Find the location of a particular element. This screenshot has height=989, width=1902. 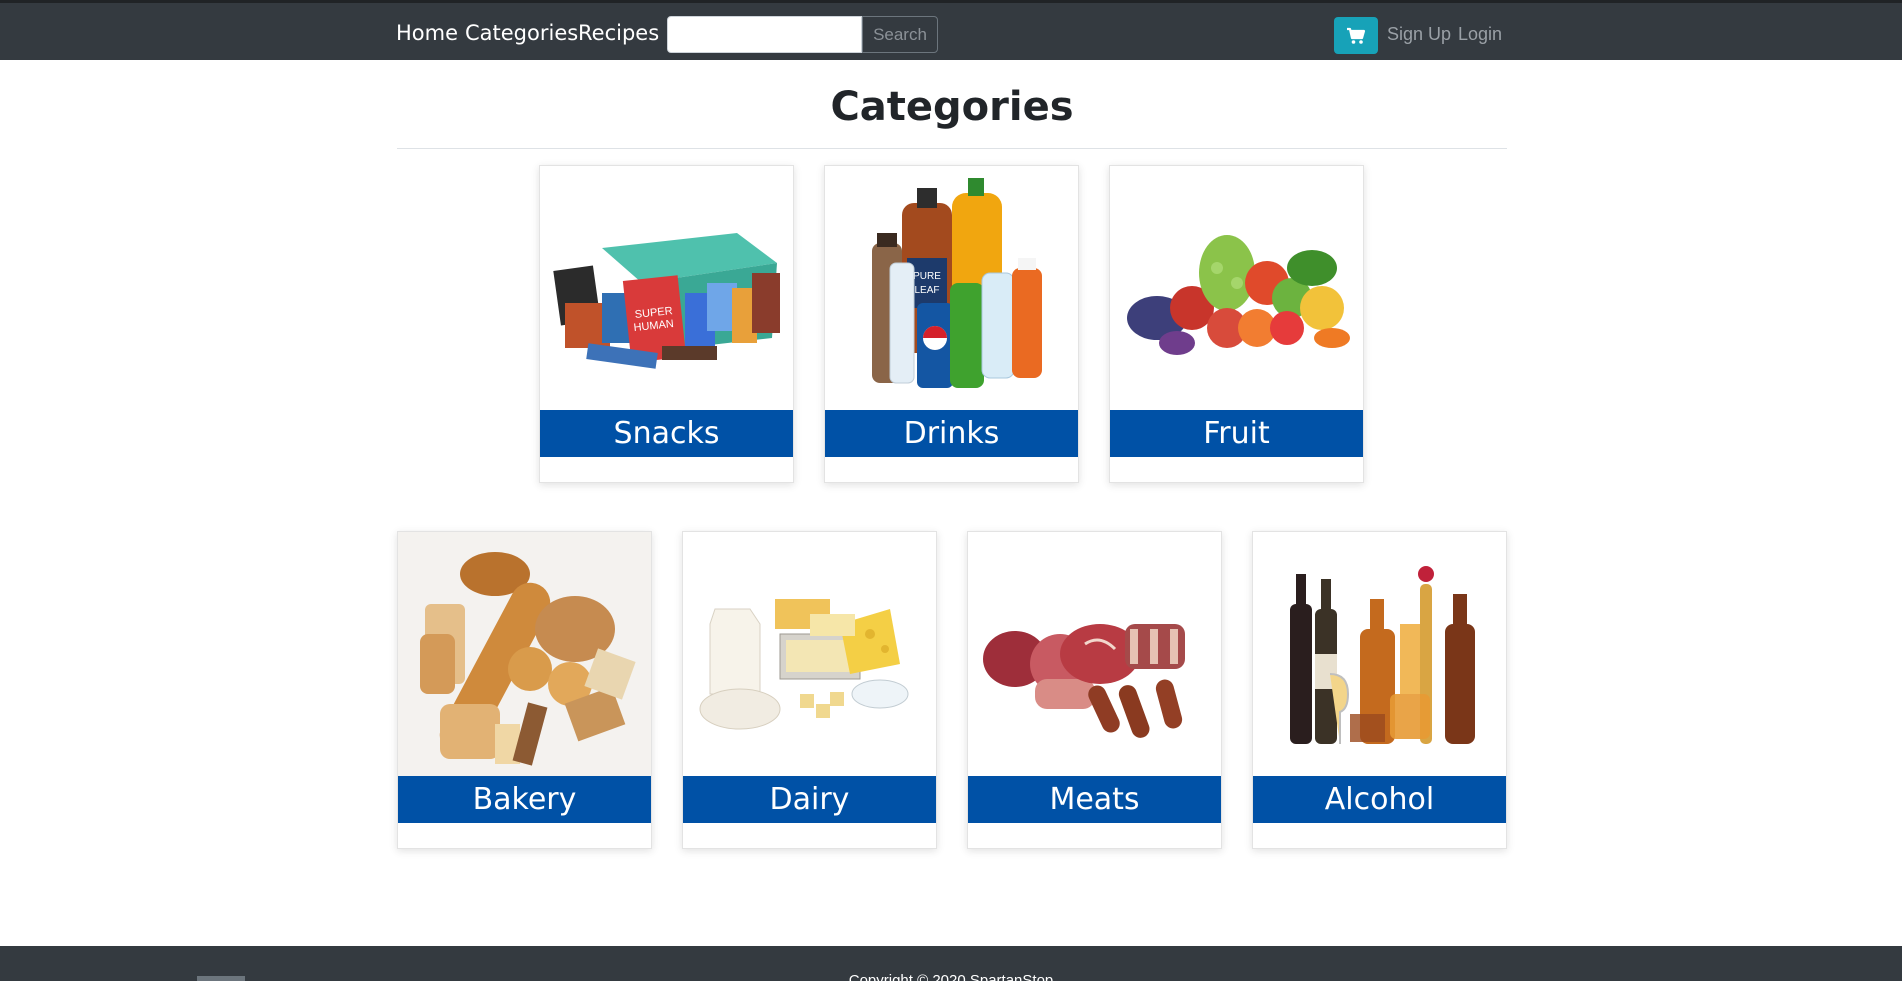

nav-home-link: Home is located at coordinates (427, 33).